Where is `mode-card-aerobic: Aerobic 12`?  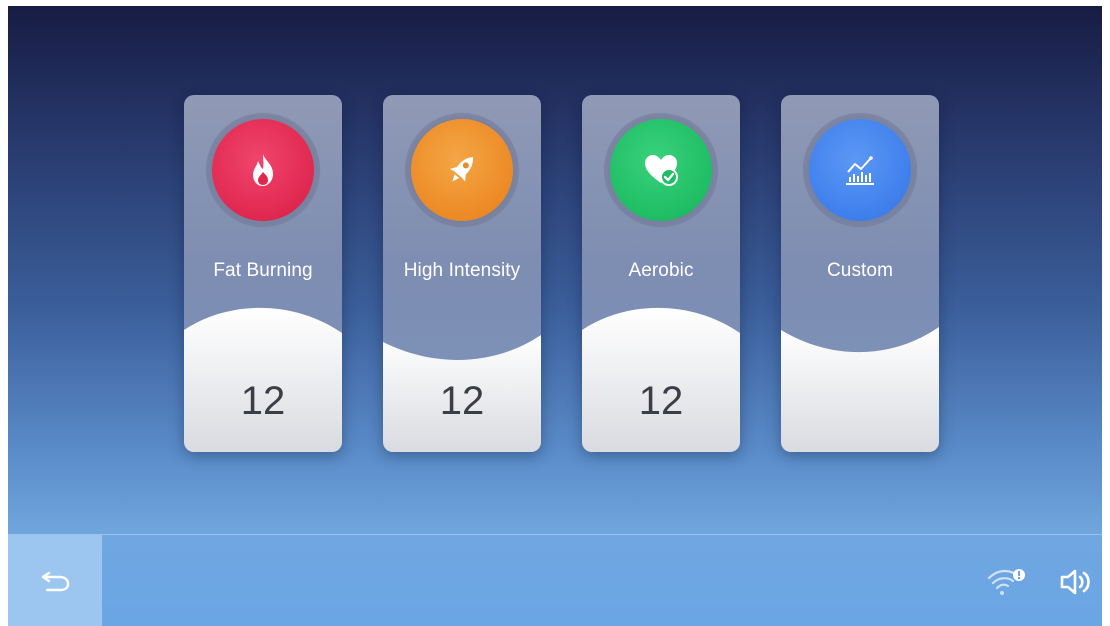
mode-card-aerobic: Aerobic 12 is located at coordinates (661, 273).